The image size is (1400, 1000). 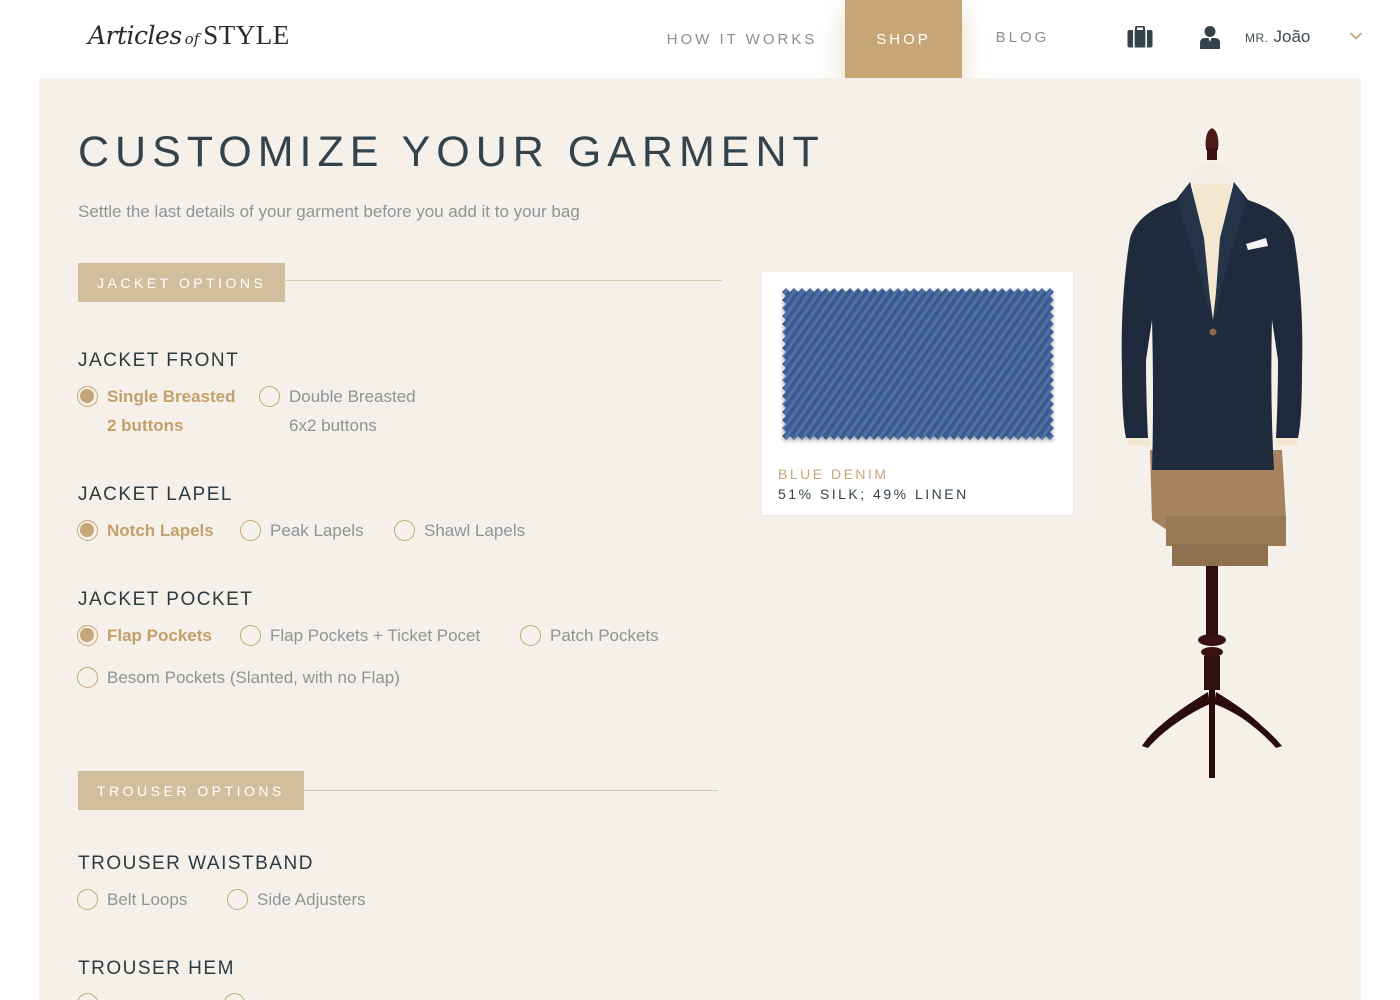 I want to click on fabric-composition: 51% SILK; 49% LINEN, so click(x=873, y=494).